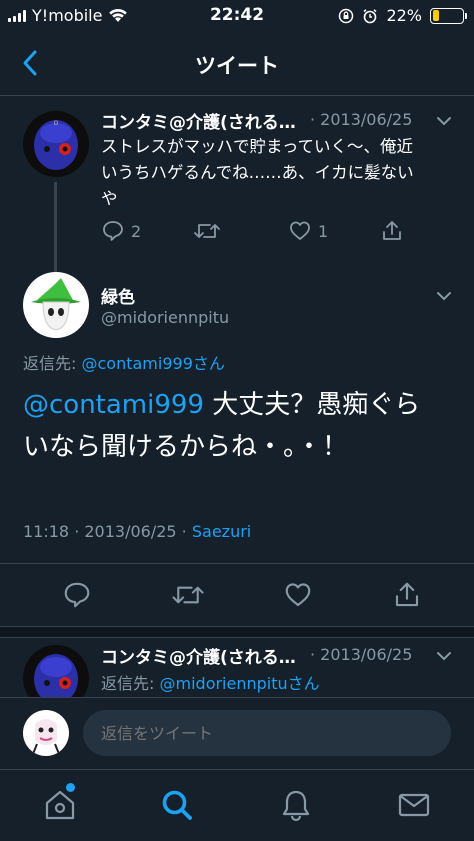  What do you see at coordinates (46, 531) in the screenshot?
I see `tweet-time: 11:18` at bounding box center [46, 531].